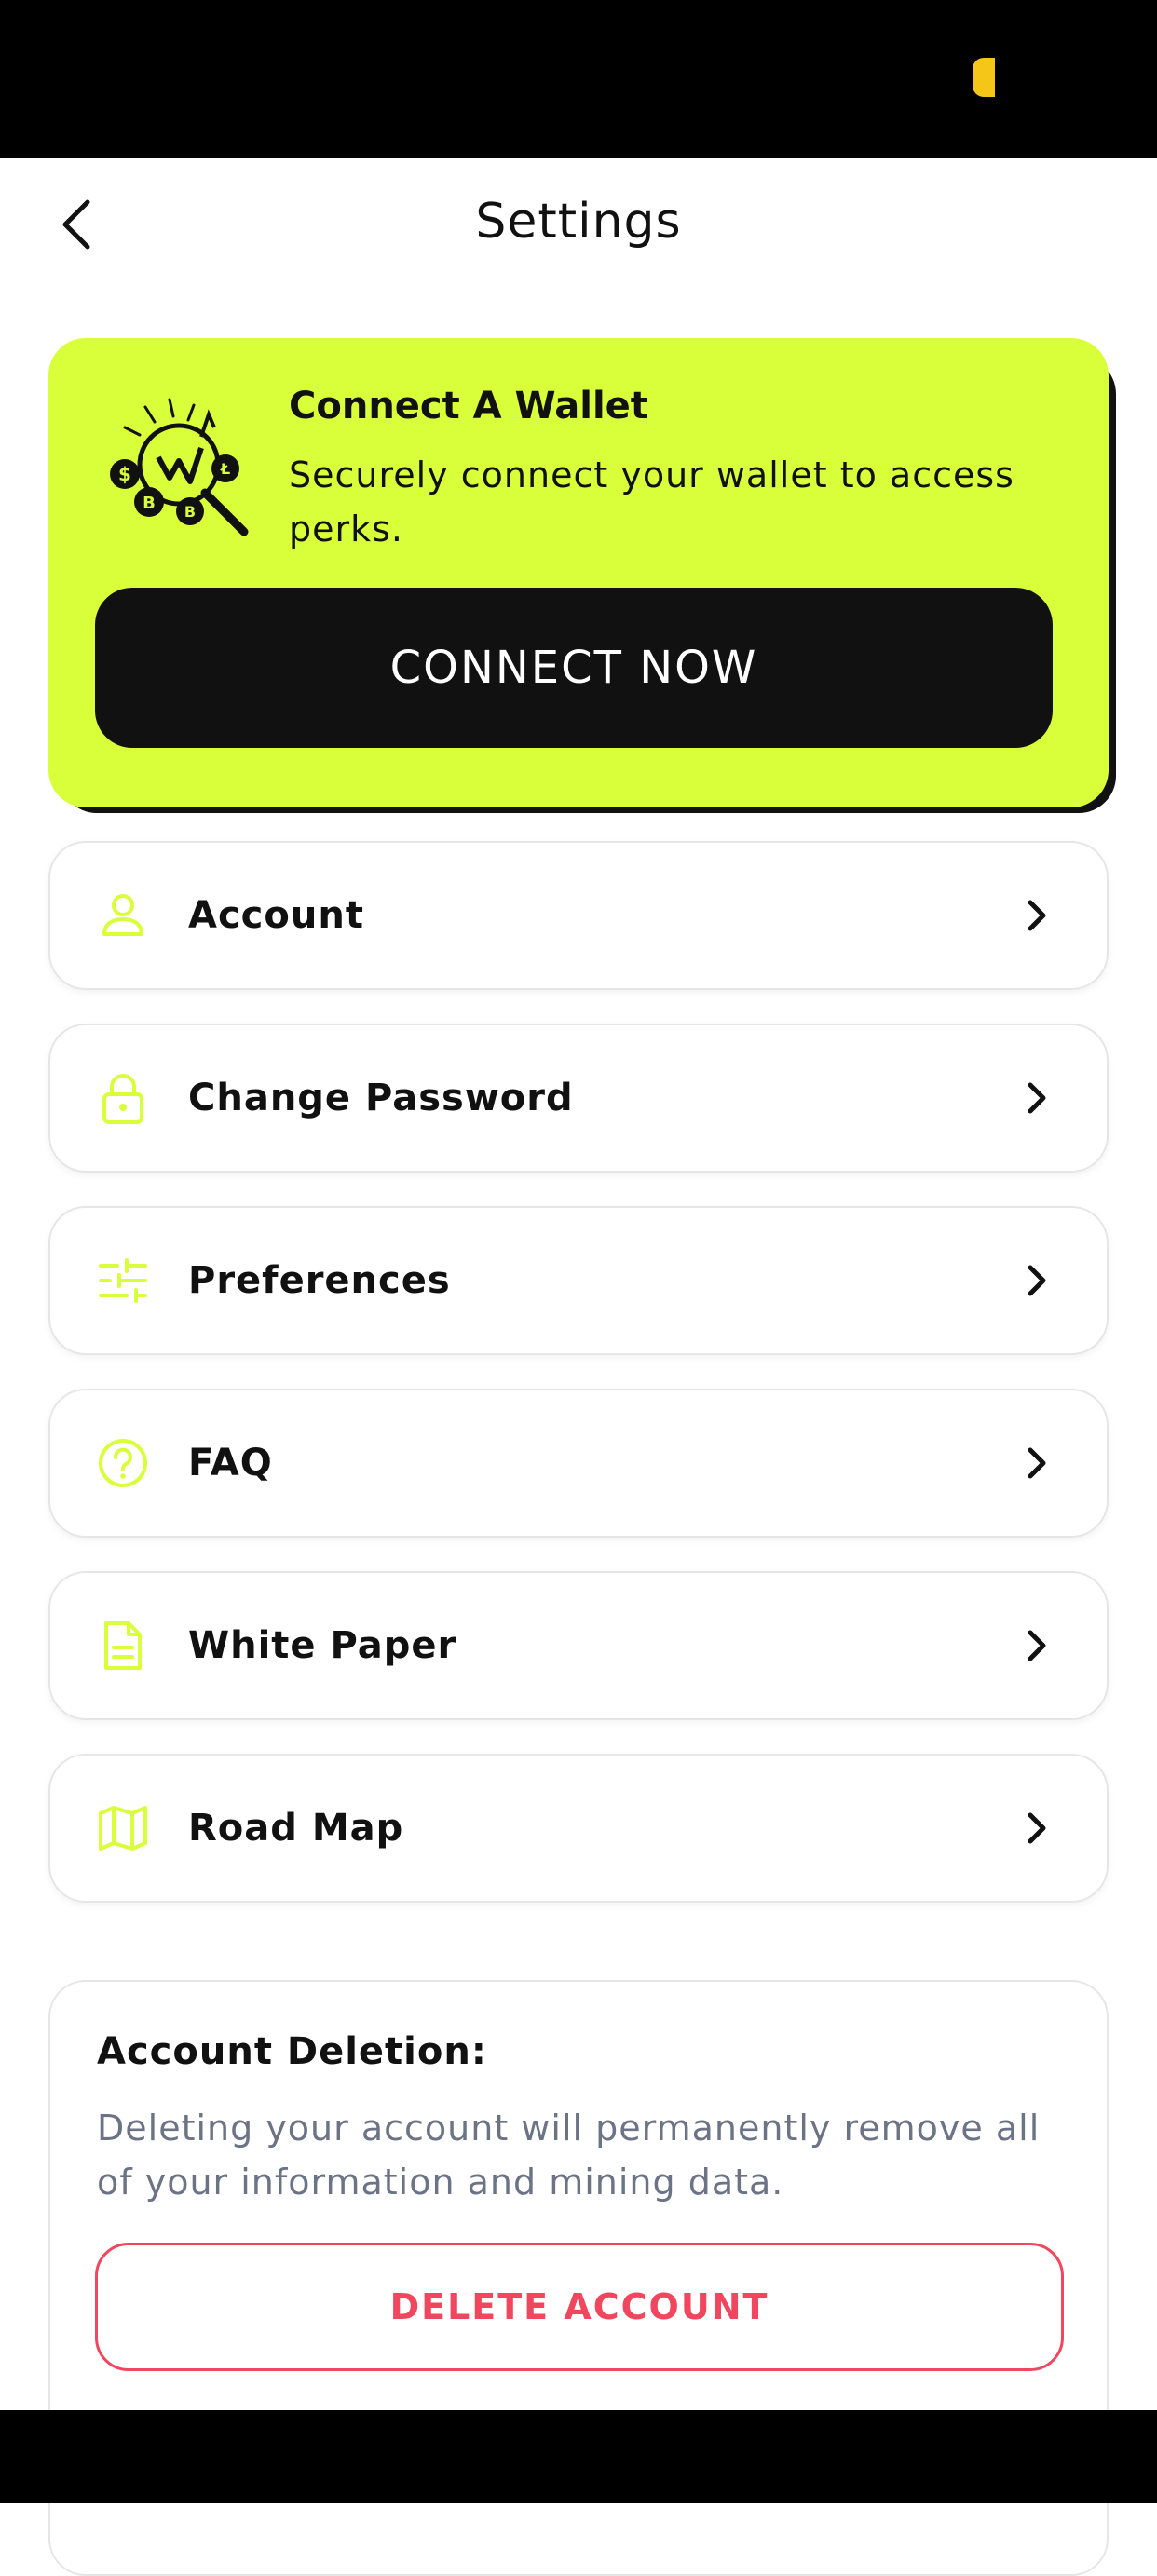 Image resolution: width=1157 pixels, height=2576 pixels. I want to click on map-icon, so click(123, 1828).